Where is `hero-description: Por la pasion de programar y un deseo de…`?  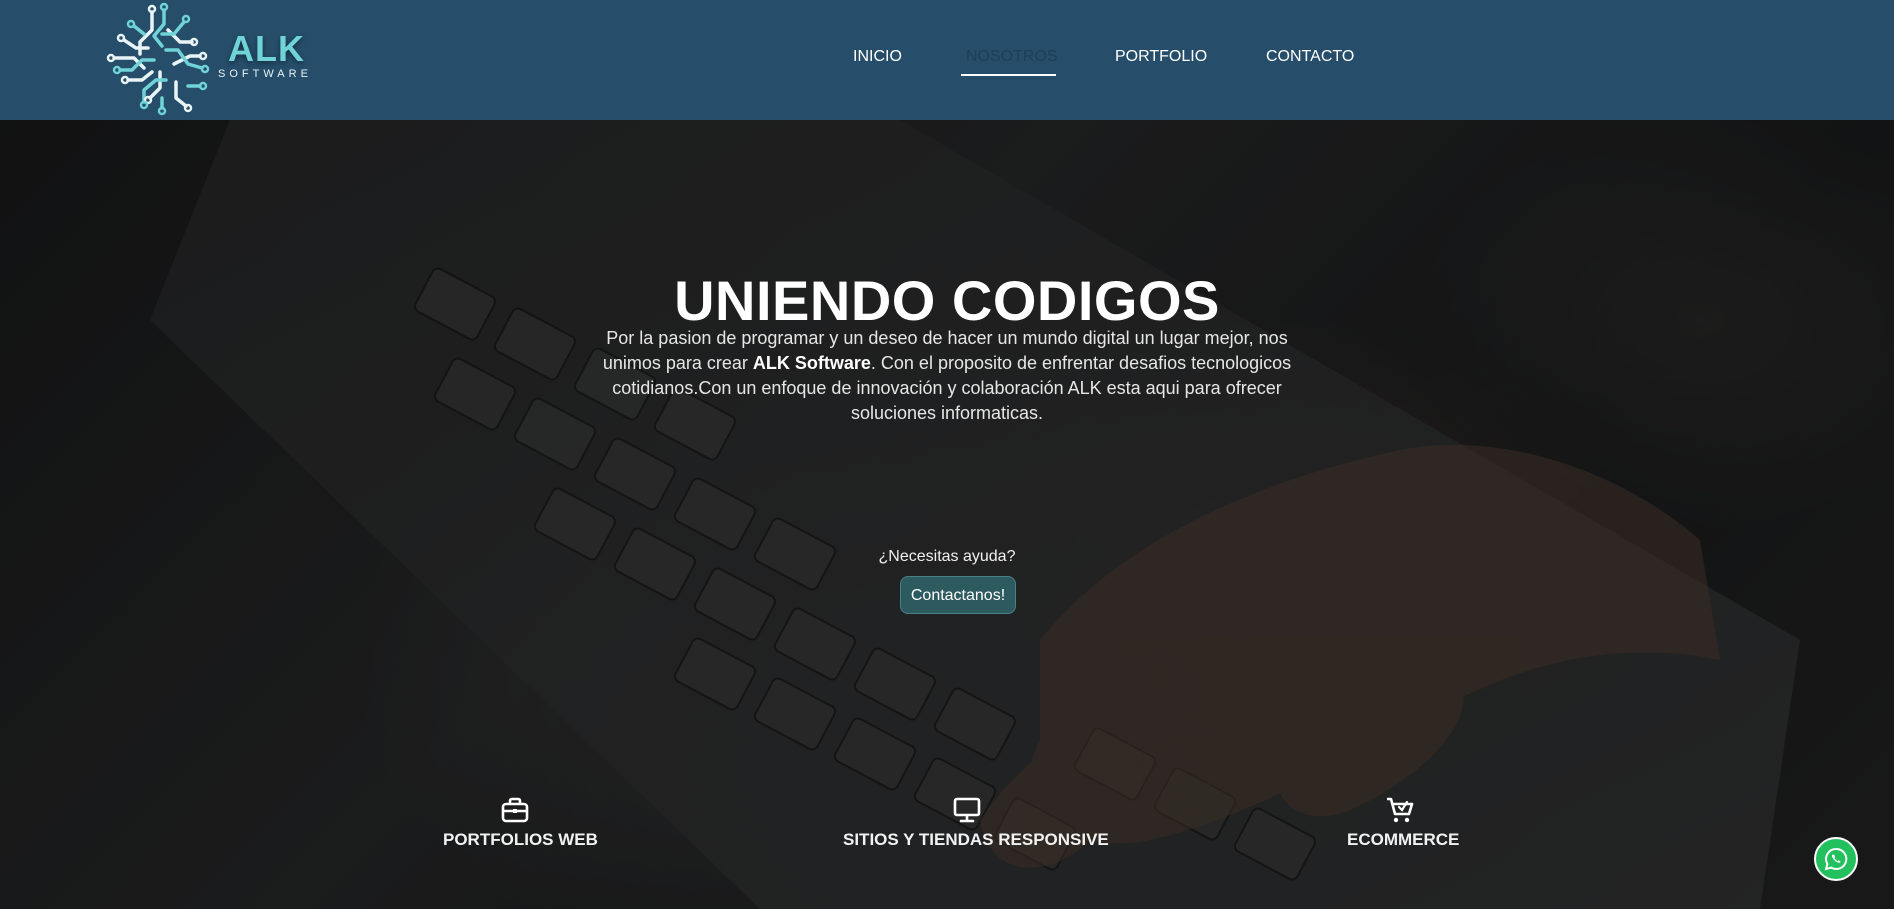 hero-description: Por la pasion de programar y un deseo de… is located at coordinates (947, 376).